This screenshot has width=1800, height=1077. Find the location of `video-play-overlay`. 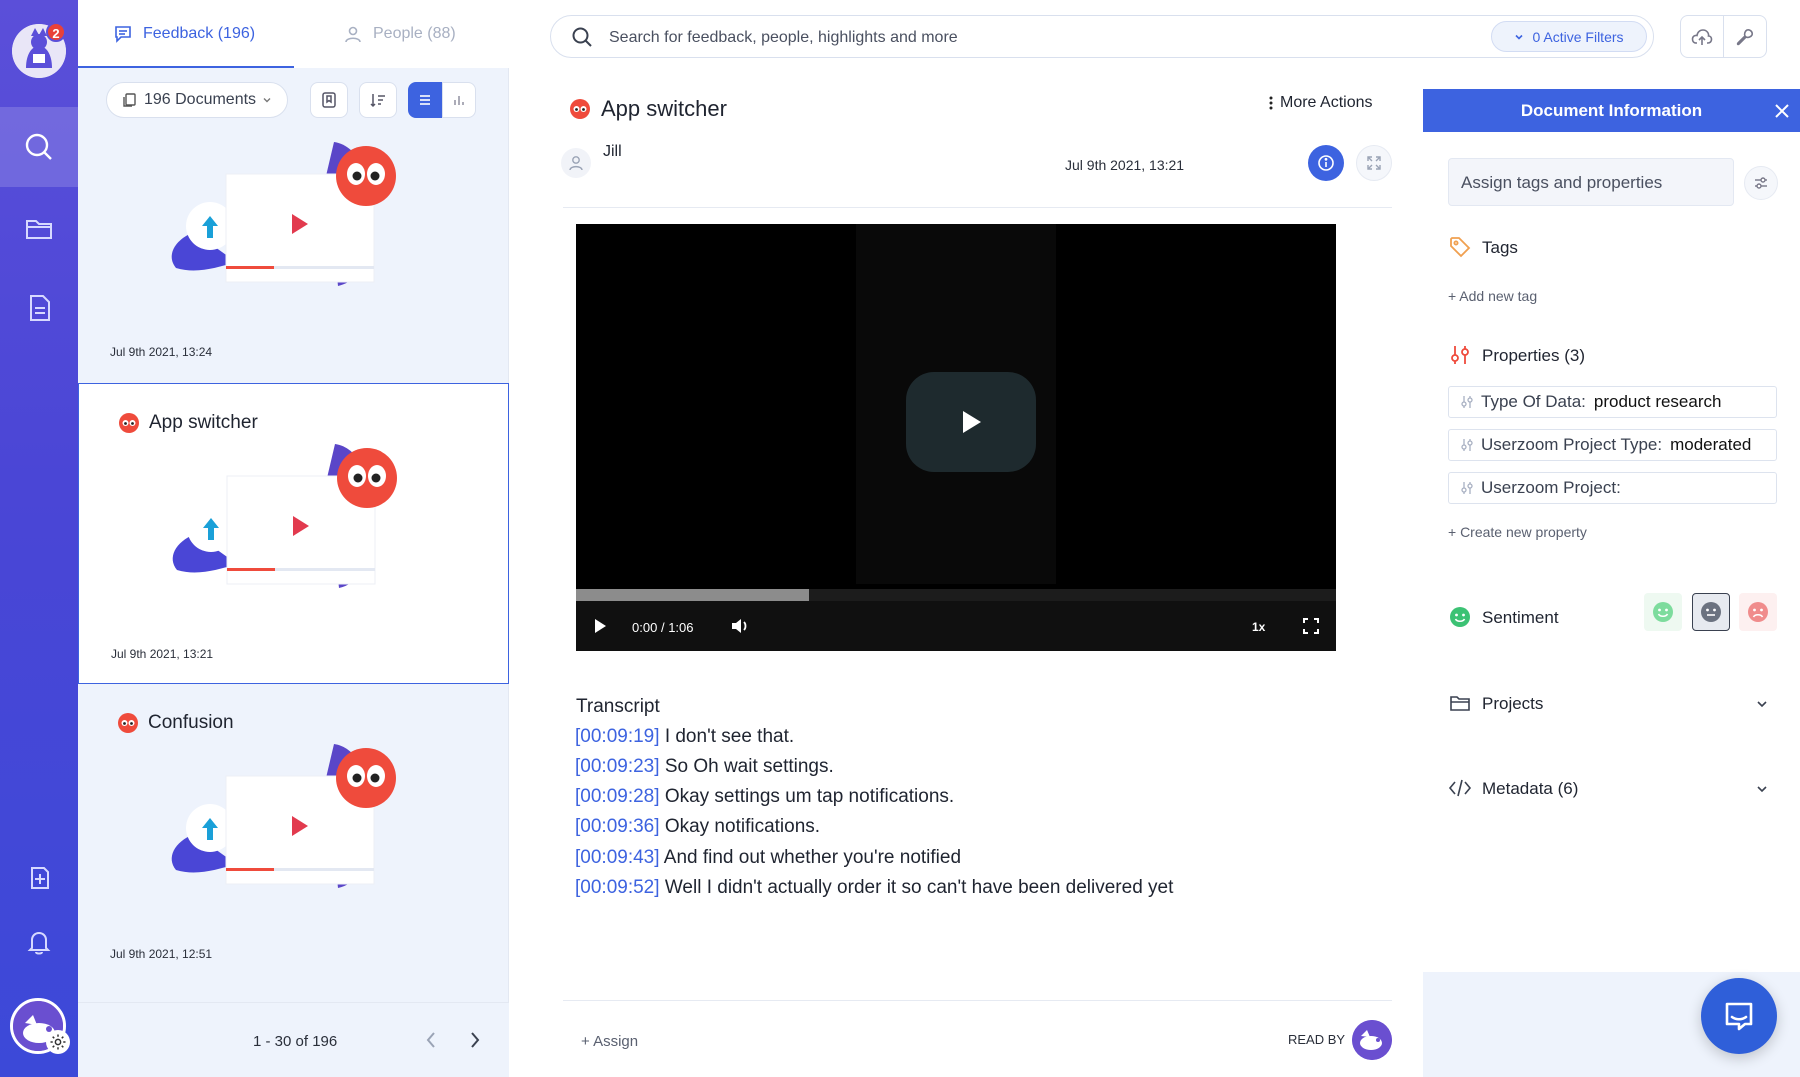

video-play-overlay is located at coordinates (971, 422).